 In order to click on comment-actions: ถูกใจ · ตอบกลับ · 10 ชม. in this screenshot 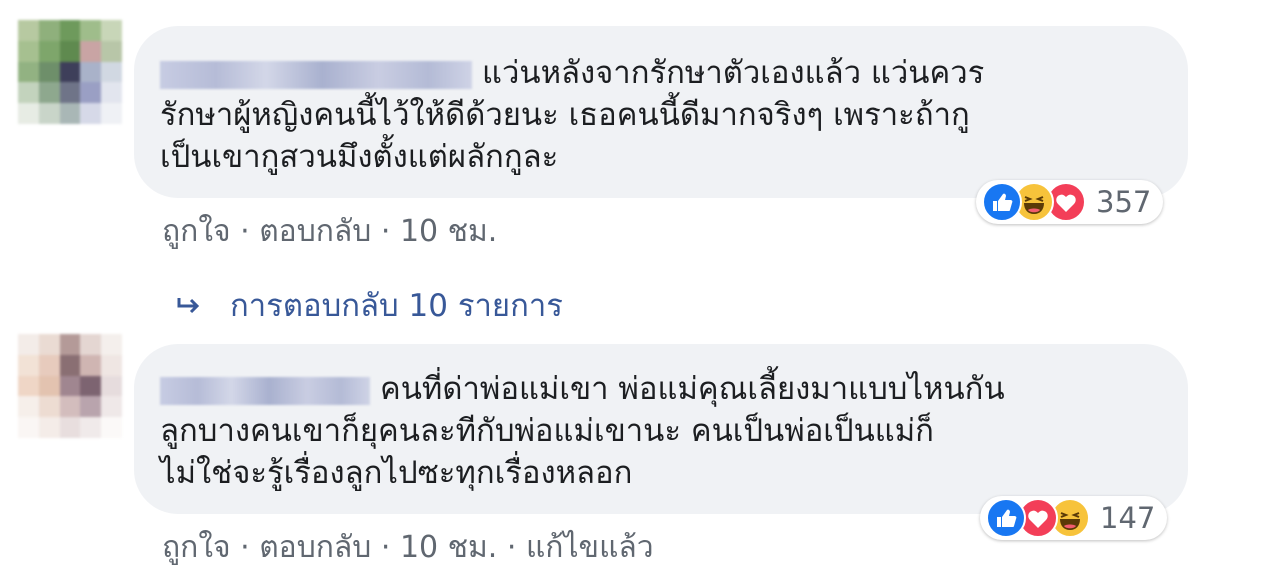, I will do `click(329, 231)`.